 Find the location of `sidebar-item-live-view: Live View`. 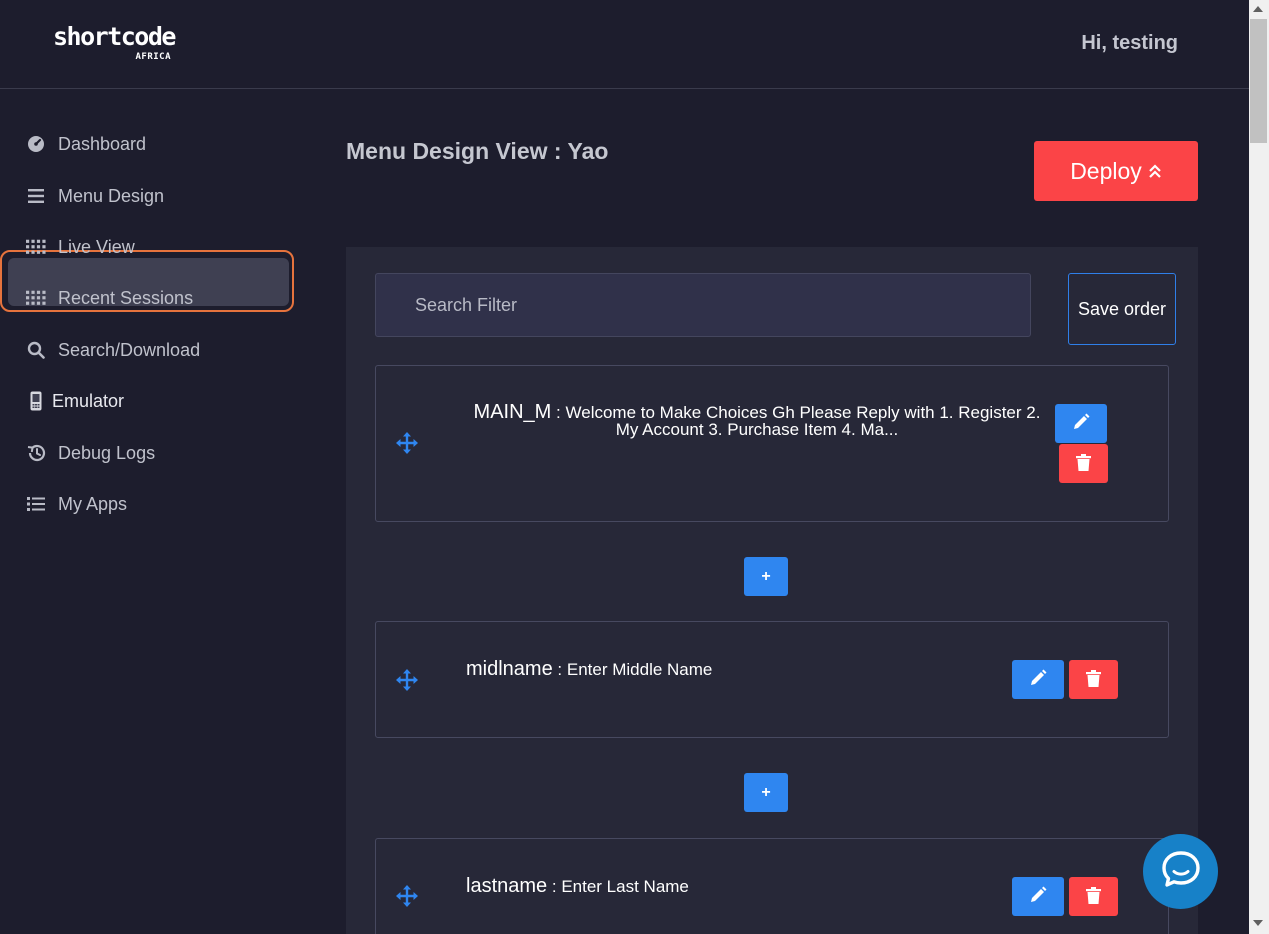

sidebar-item-live-view: Live View is located at coordinates (80, 247).